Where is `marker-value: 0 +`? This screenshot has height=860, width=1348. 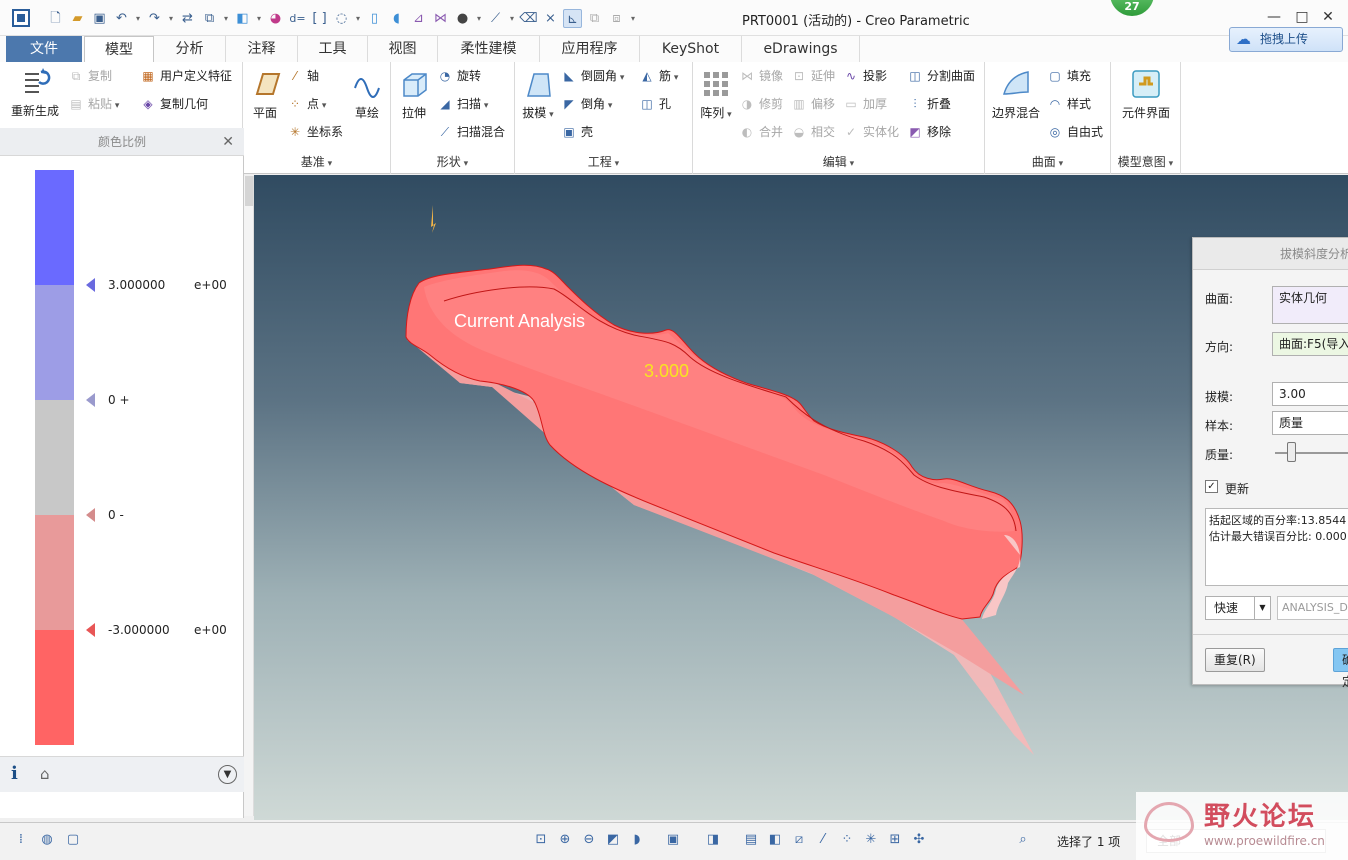
marker-value: 0 + is located at coordinates (146, 400).